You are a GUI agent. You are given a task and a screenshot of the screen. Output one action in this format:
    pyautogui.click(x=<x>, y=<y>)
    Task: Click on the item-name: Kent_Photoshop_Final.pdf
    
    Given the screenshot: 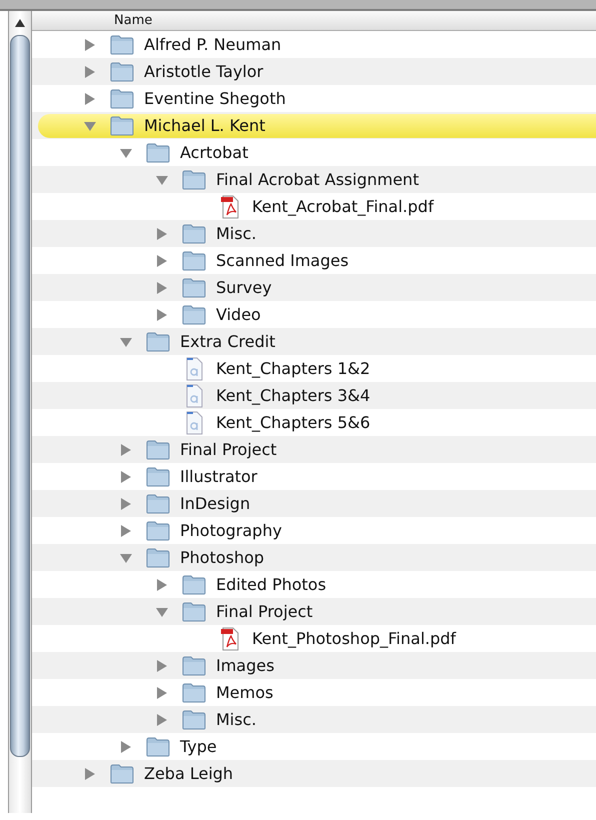 What is the action you would take?
    pyautogui.click(x=354, y=638)
    